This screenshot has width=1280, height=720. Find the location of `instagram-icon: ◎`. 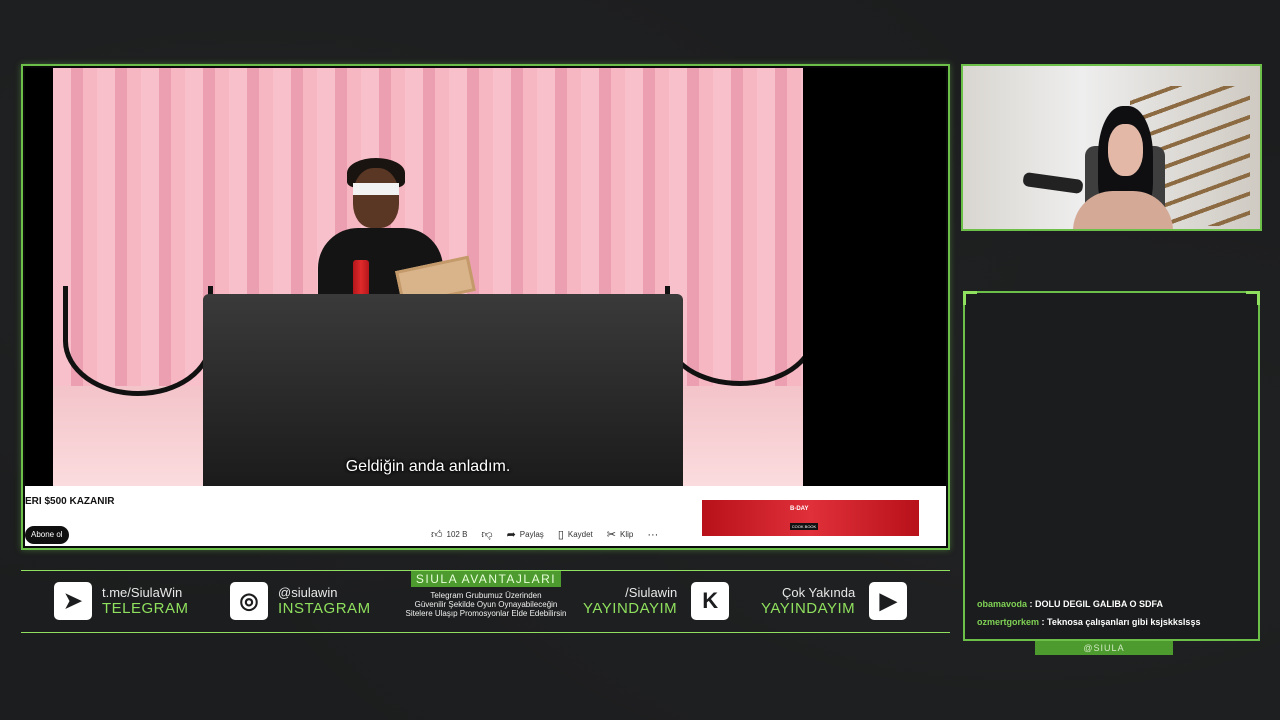

instagram-icon: ◎ is located at coordinates (249, 601).